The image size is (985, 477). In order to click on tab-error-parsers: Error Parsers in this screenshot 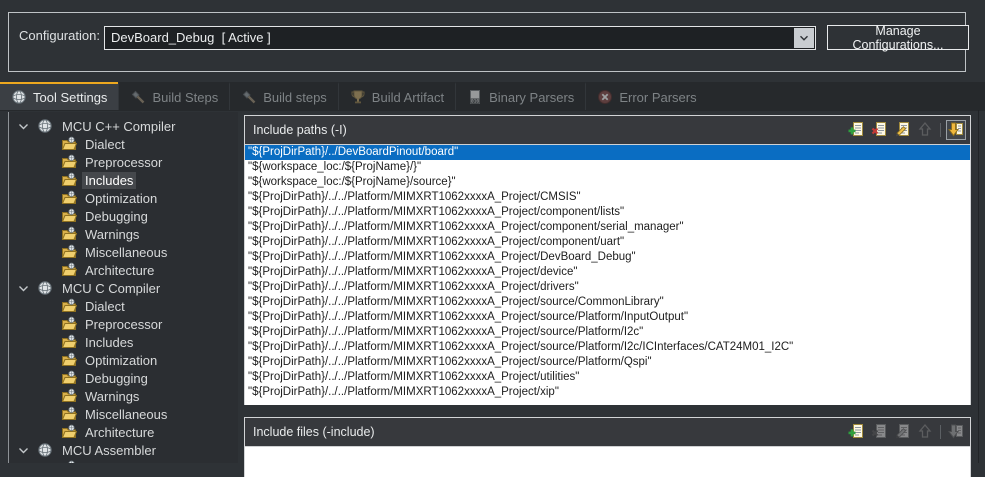, I will do `click(646, 96)`.